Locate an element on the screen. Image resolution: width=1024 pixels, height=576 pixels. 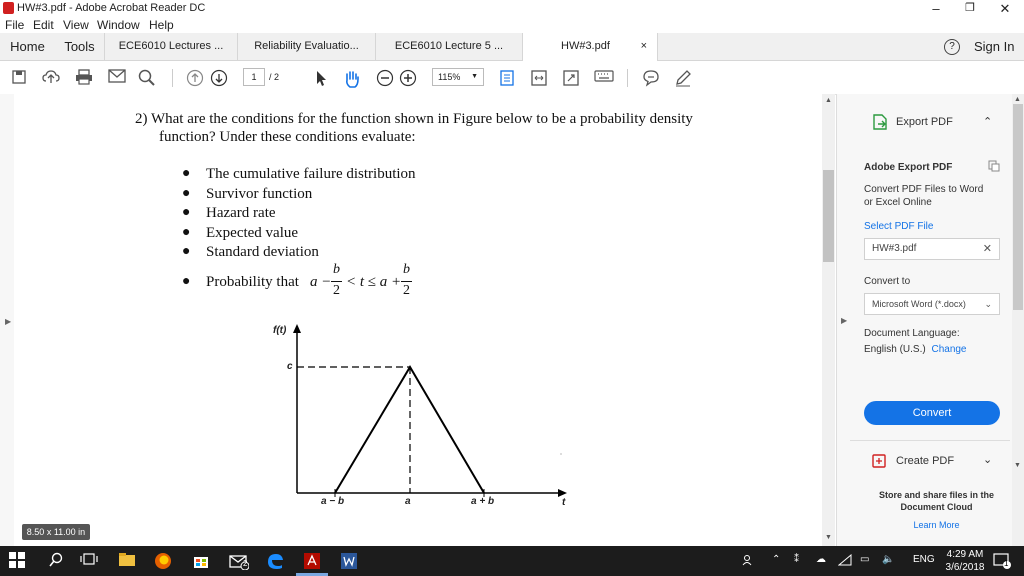
zoom-in-icon is located at coordinates (408, 78).